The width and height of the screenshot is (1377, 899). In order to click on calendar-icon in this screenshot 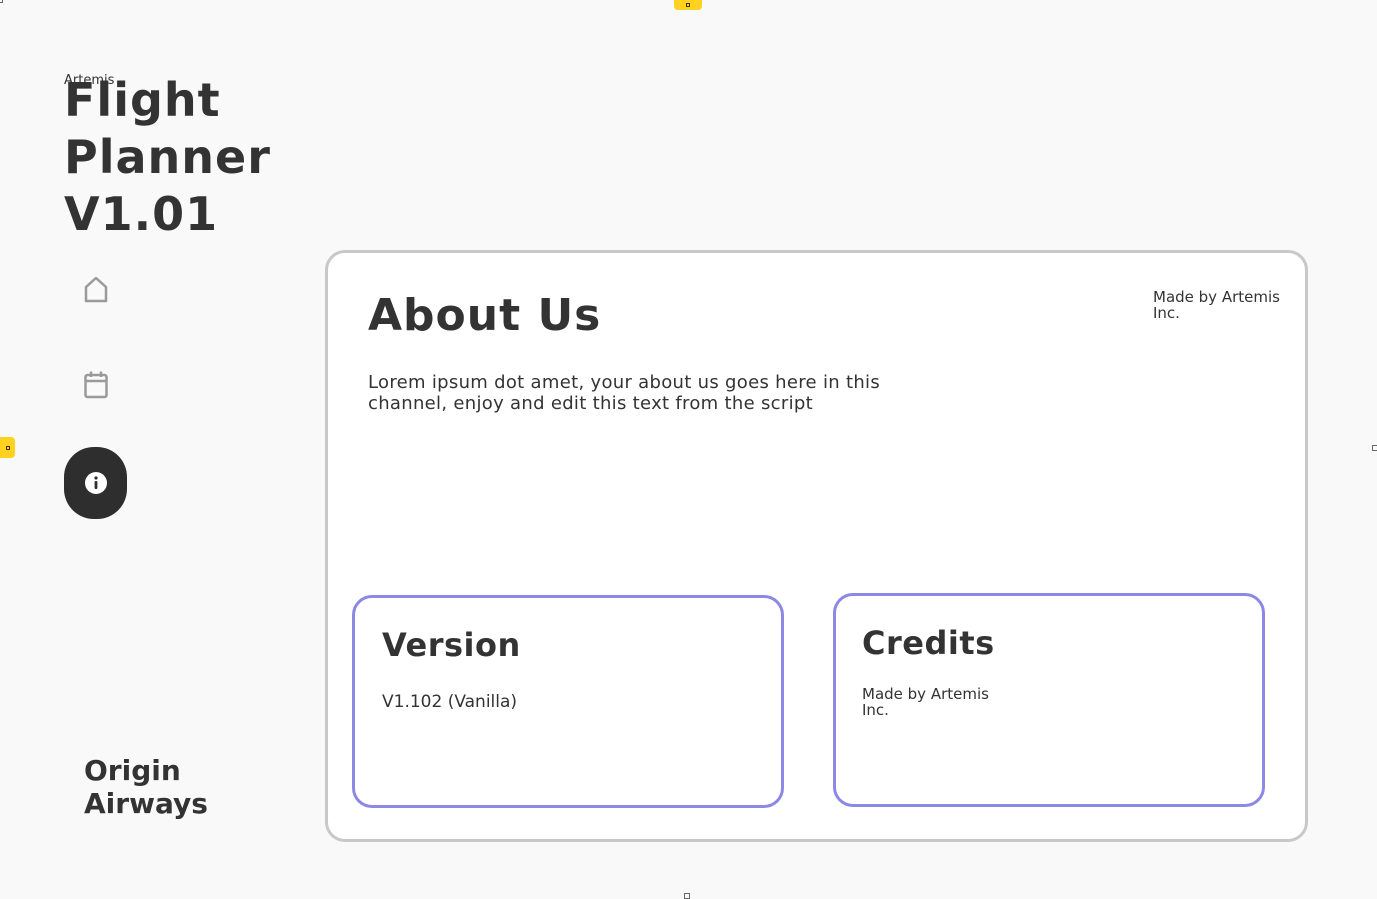, I will do `click(95, 385)`.